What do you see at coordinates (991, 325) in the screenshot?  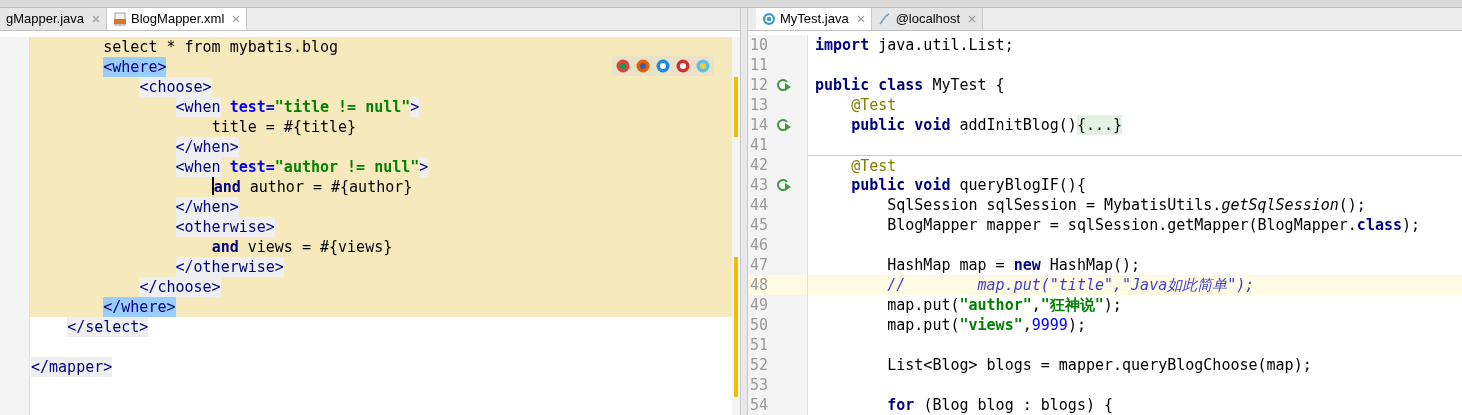 I see `string-literal: "views"` at bounding box center [991, 325].